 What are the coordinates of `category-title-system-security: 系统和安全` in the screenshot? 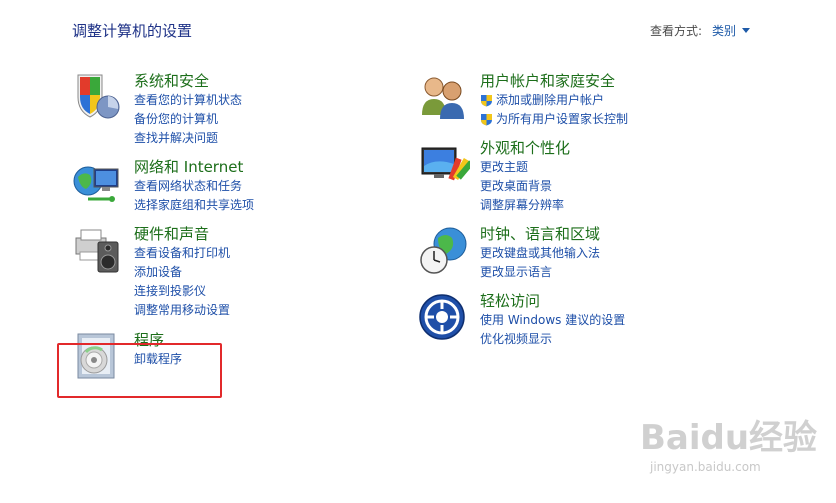 It's located at (188, 81).